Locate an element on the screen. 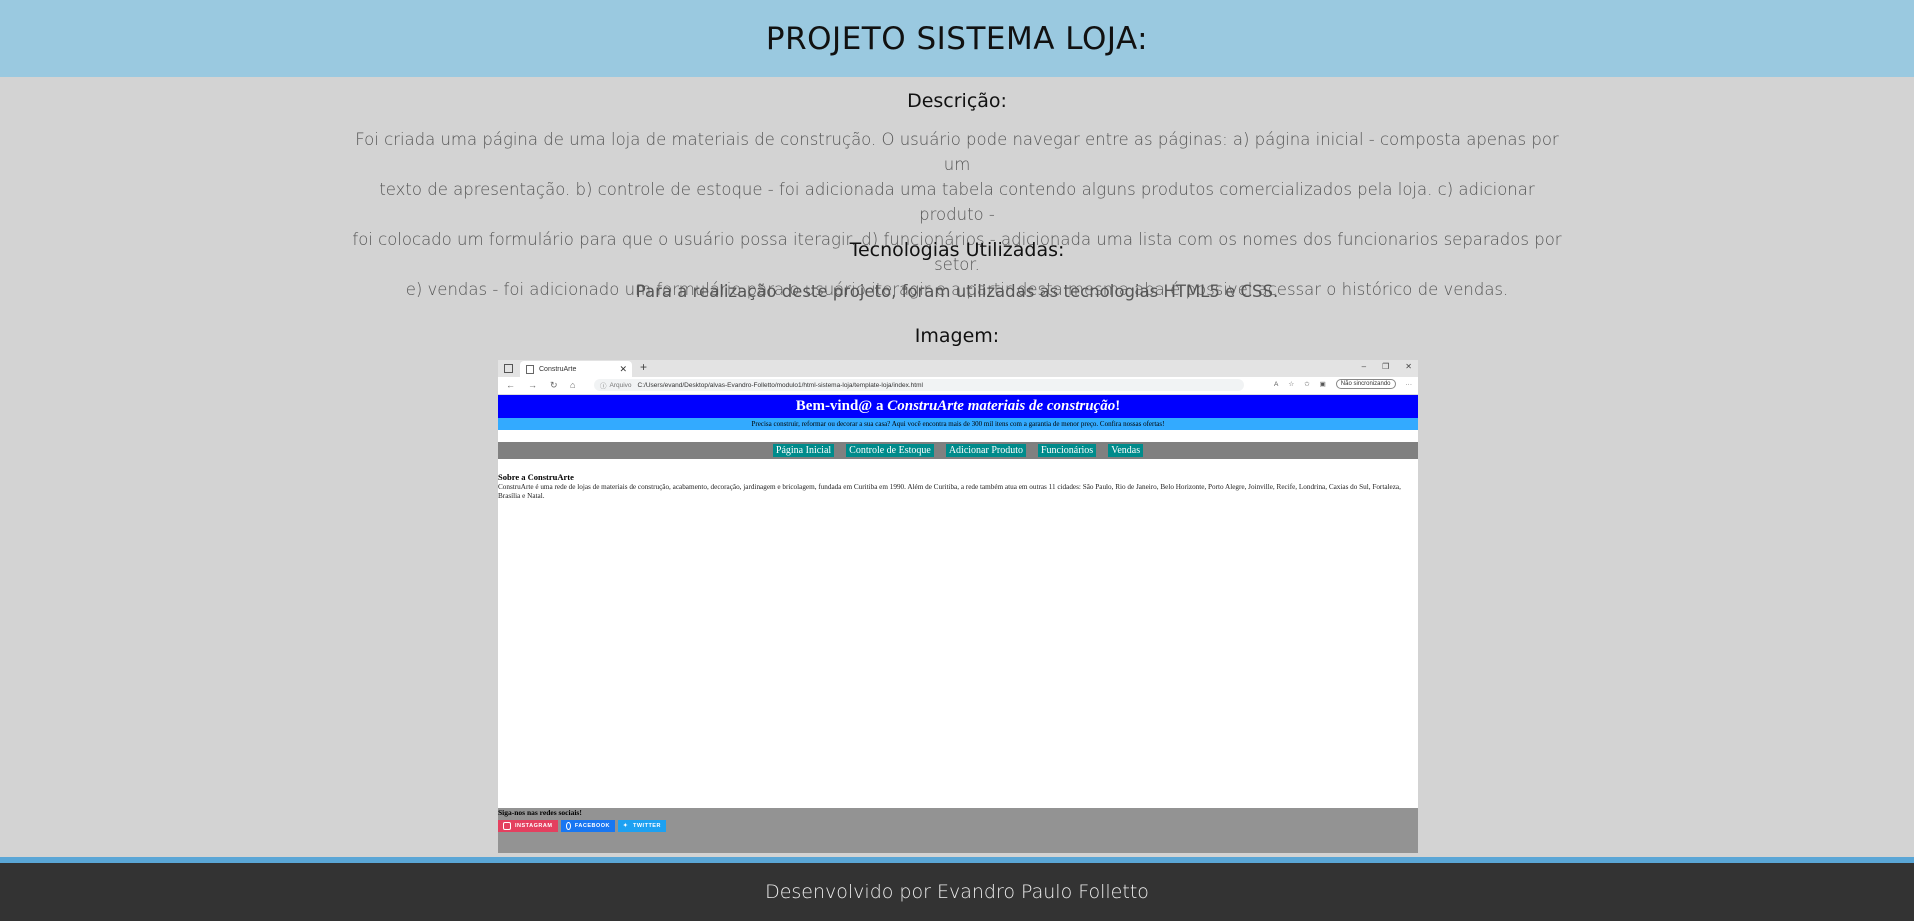  more-icon: ··· is located at coordinates (1409, 384).